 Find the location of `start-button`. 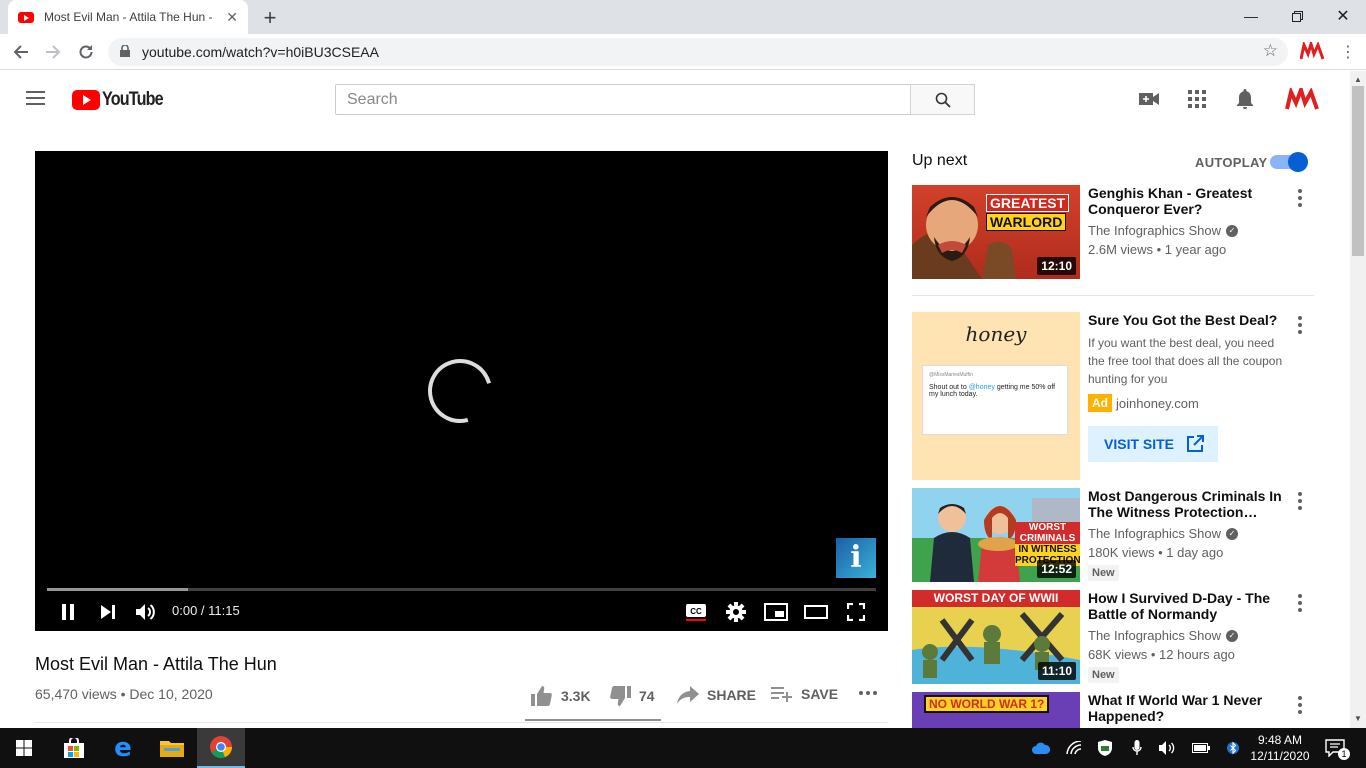

start-button is located at coordinates (24, 748).